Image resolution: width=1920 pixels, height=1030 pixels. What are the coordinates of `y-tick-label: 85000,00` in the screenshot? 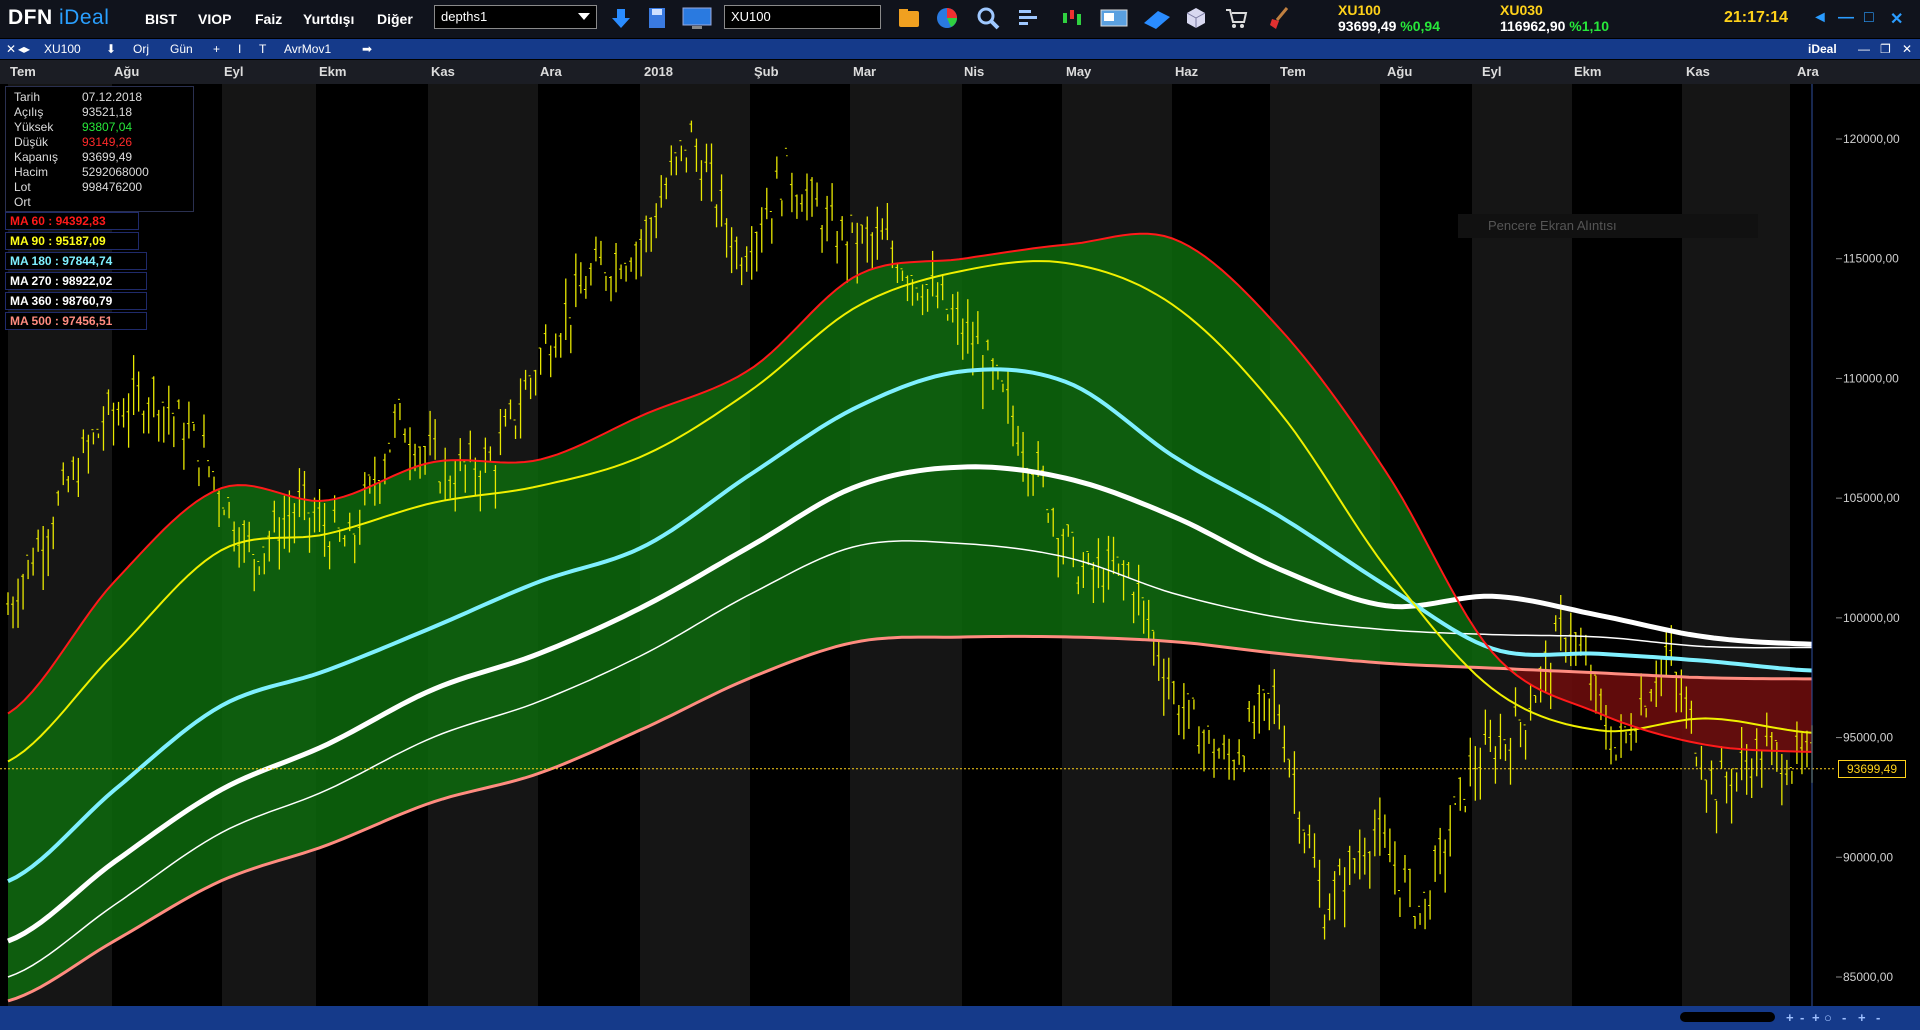 It's located at (1868, 977).